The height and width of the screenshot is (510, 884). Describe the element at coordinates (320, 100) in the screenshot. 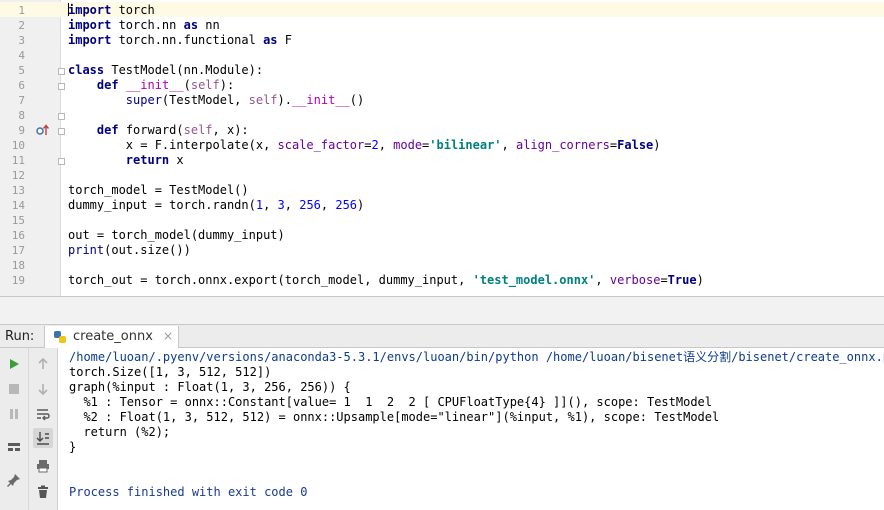

I see `code-token: __init__` at that location.